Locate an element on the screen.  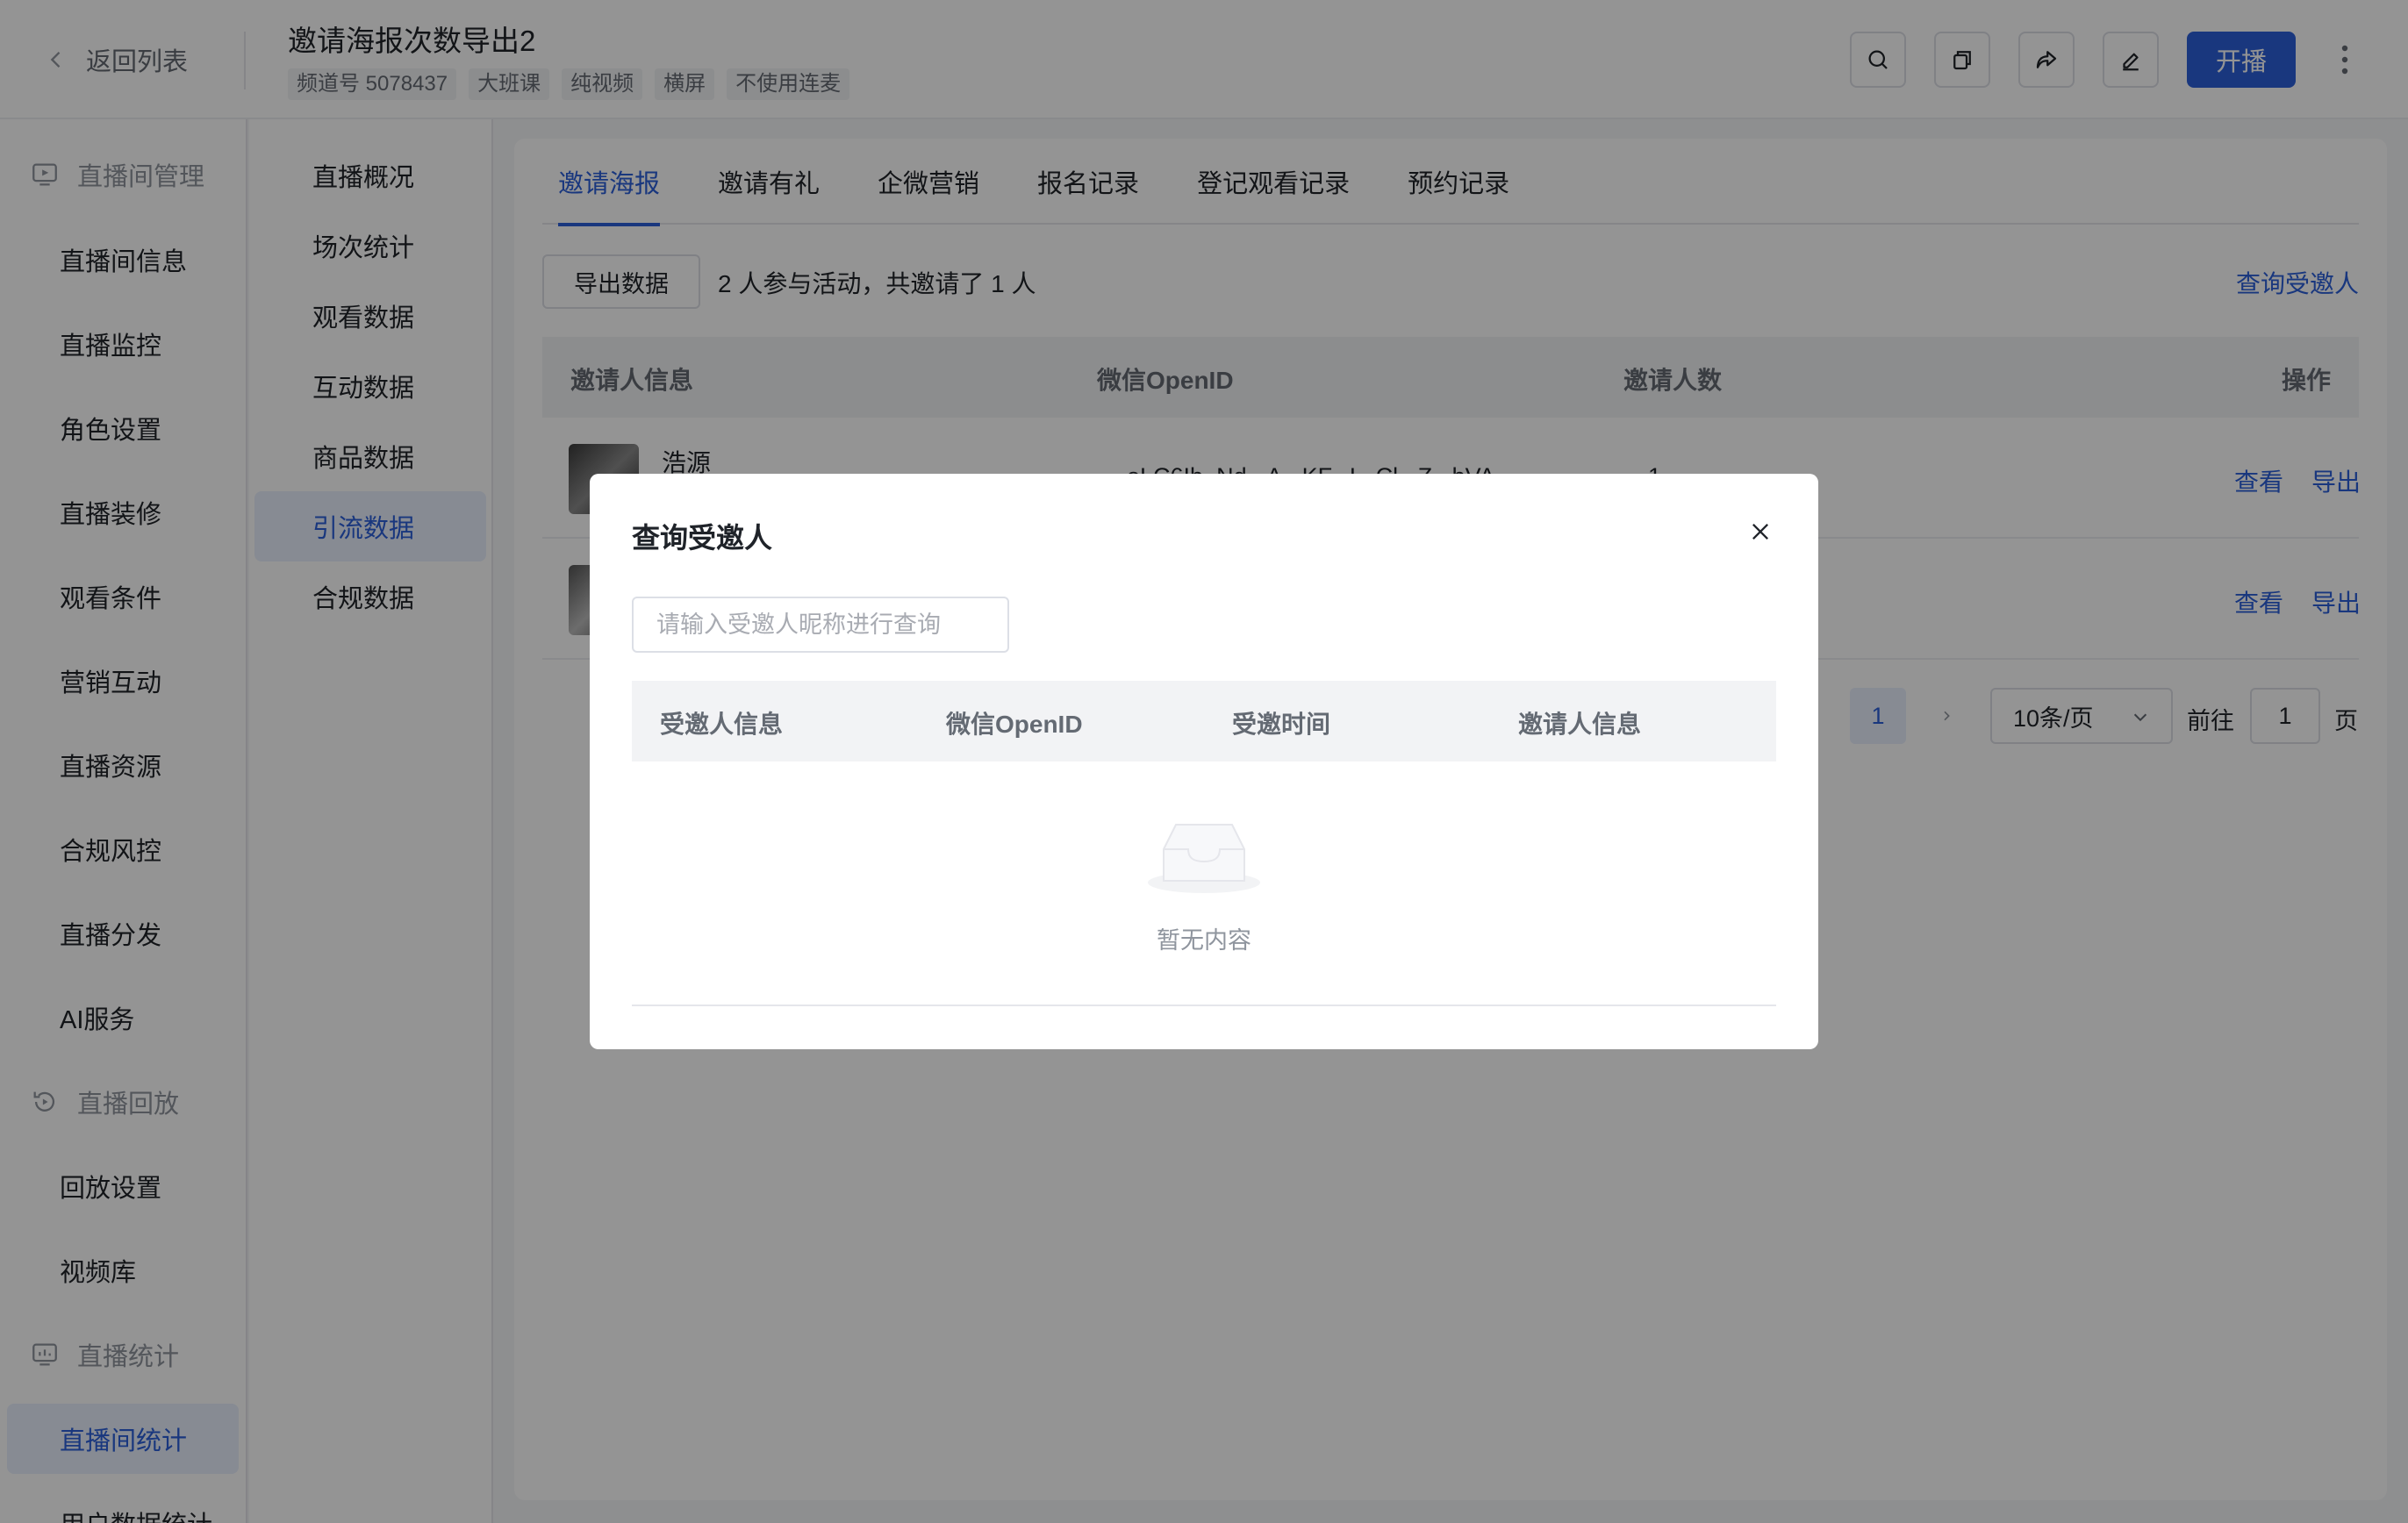
empty-state-text: 暂无内容 is located at coordinates (1204, 941).